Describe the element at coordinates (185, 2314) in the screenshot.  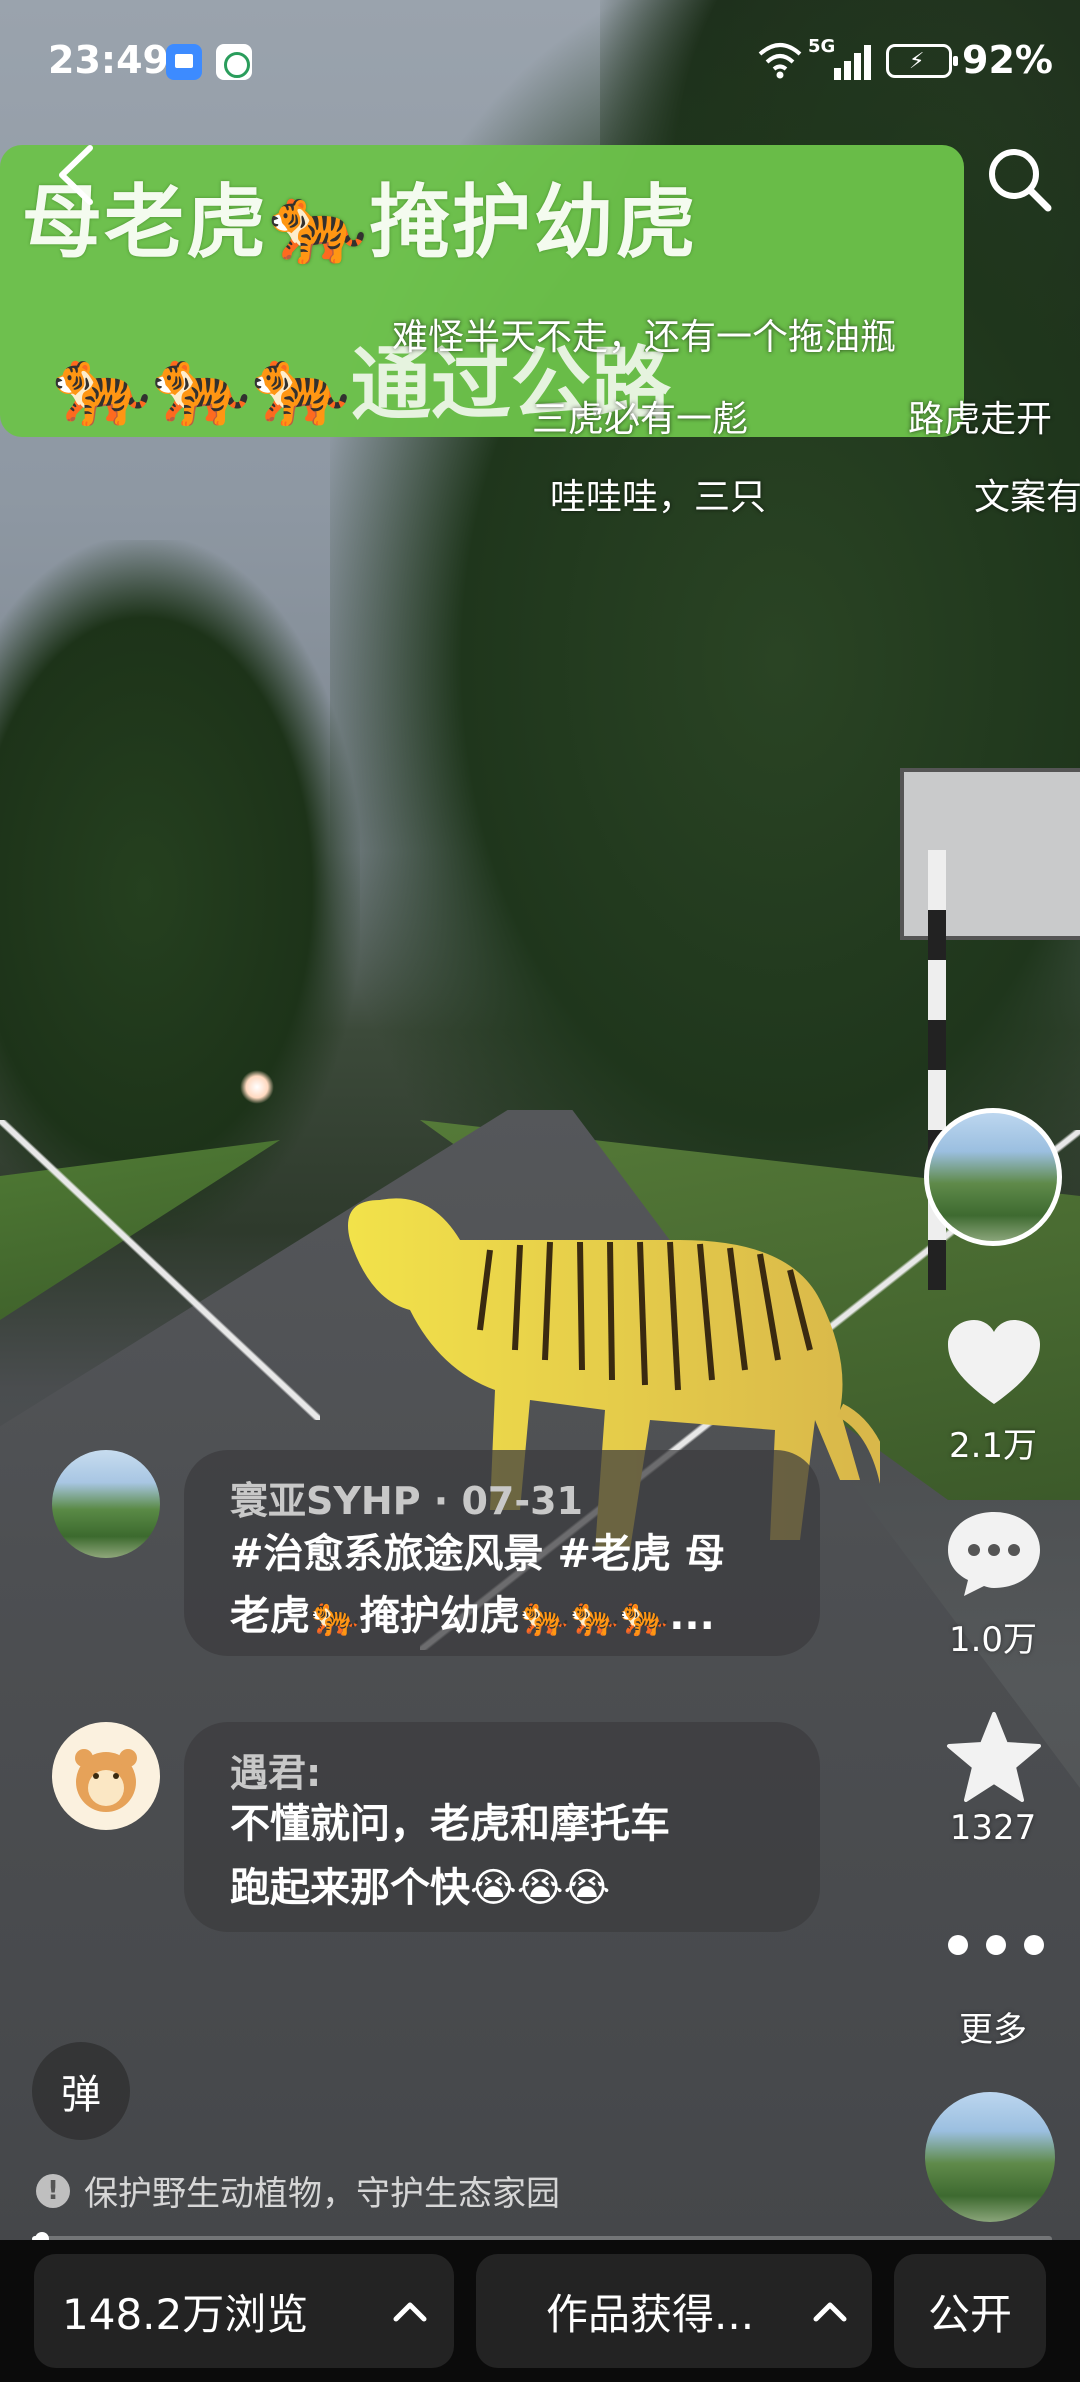
I see `views-label: 148.2万浏览` at that location.